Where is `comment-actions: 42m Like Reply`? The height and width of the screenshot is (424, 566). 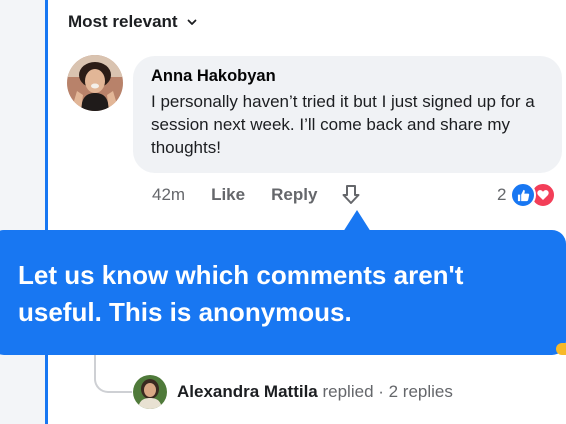
comment-actions: 42m Like Reply is located at coordinates (257, 195).